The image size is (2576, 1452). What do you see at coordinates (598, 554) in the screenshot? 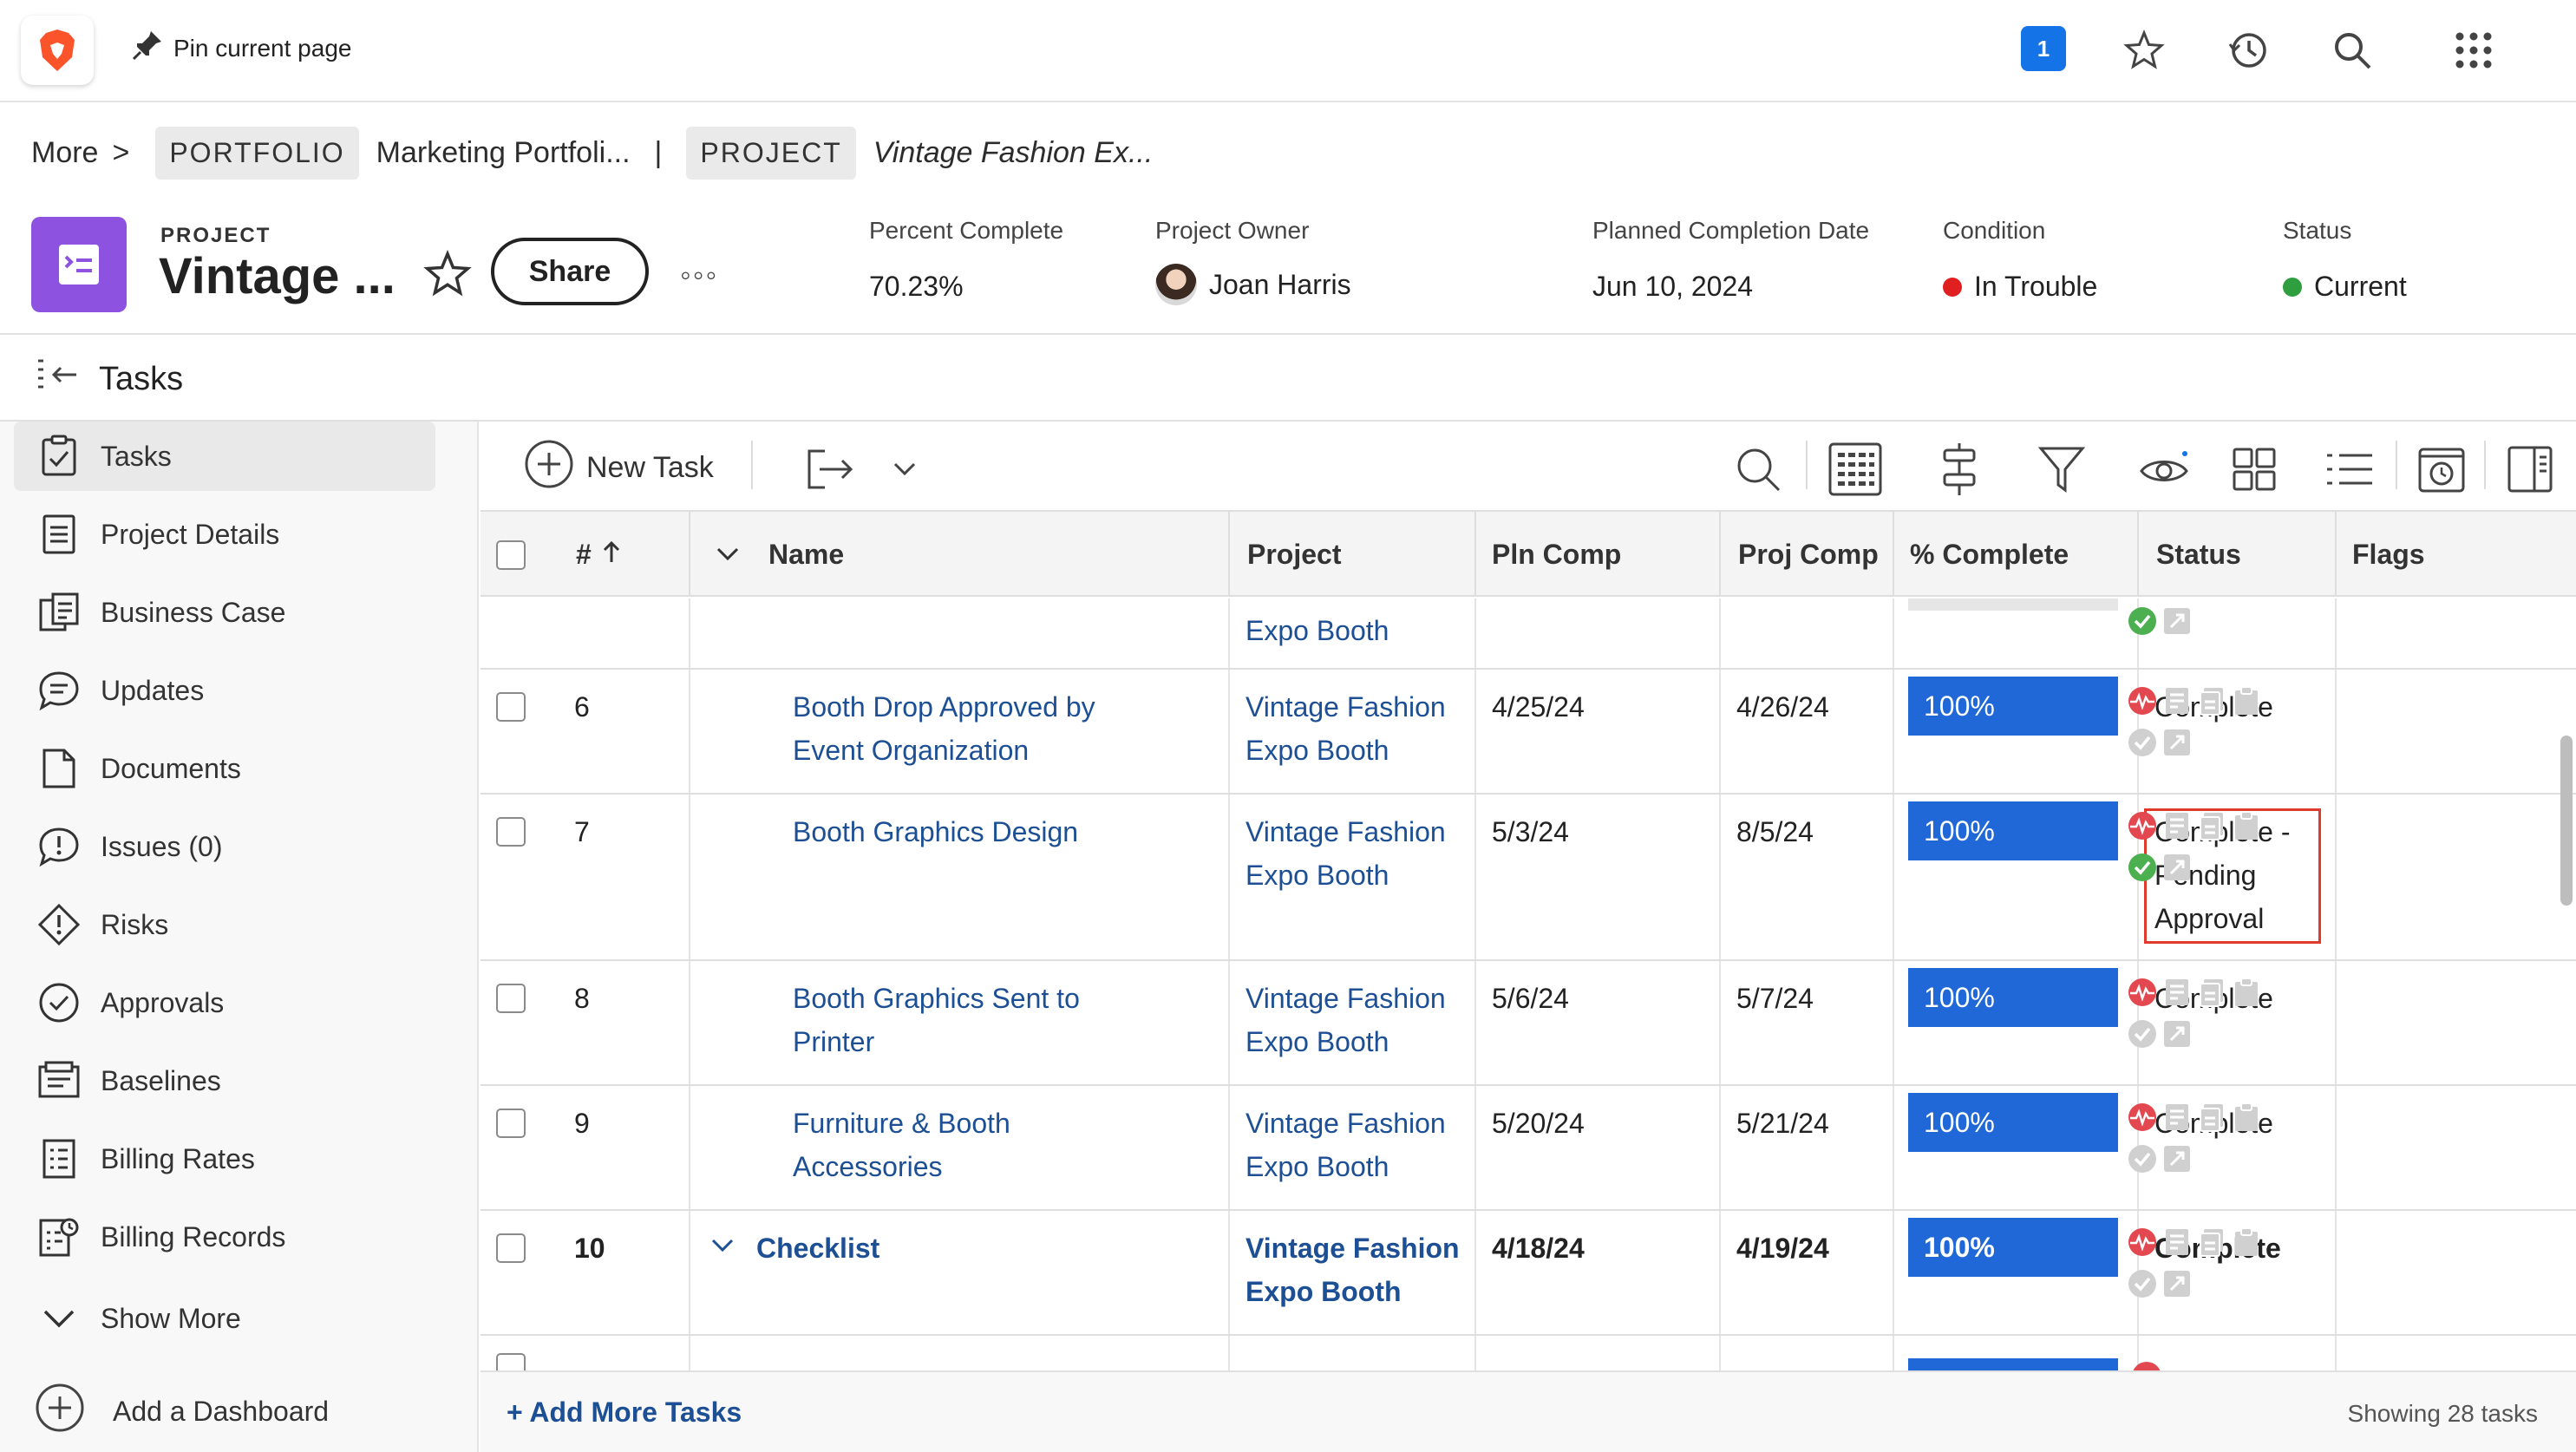
I see `column-header-number: #` at bounding box center [598, 554].